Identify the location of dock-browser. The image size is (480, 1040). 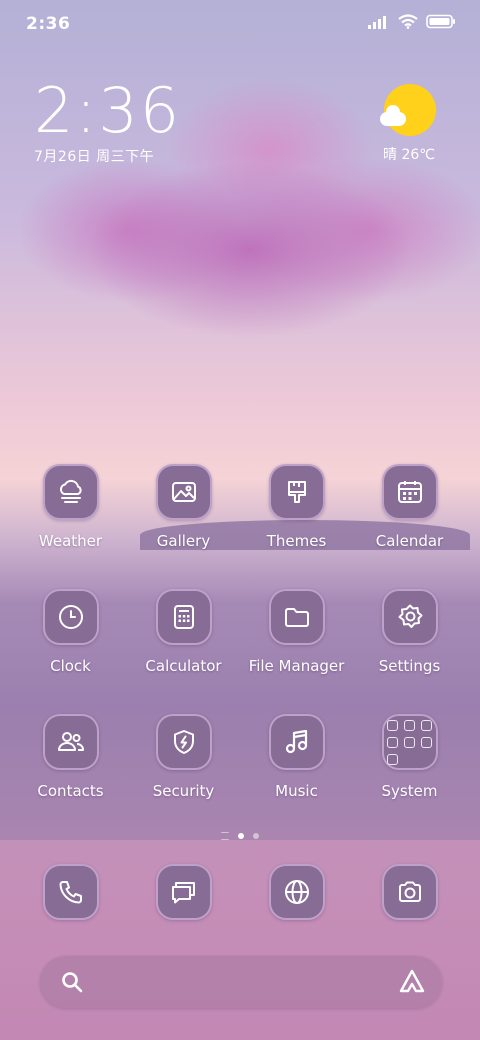
(296, 892).